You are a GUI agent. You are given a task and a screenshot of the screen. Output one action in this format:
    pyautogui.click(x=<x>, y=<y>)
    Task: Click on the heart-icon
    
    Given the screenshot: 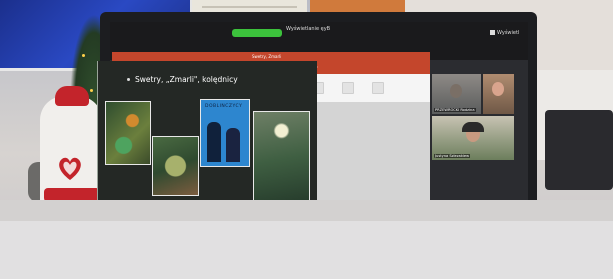 What is the action you would take?
    pyautogui.click(x=70, y=168)
    